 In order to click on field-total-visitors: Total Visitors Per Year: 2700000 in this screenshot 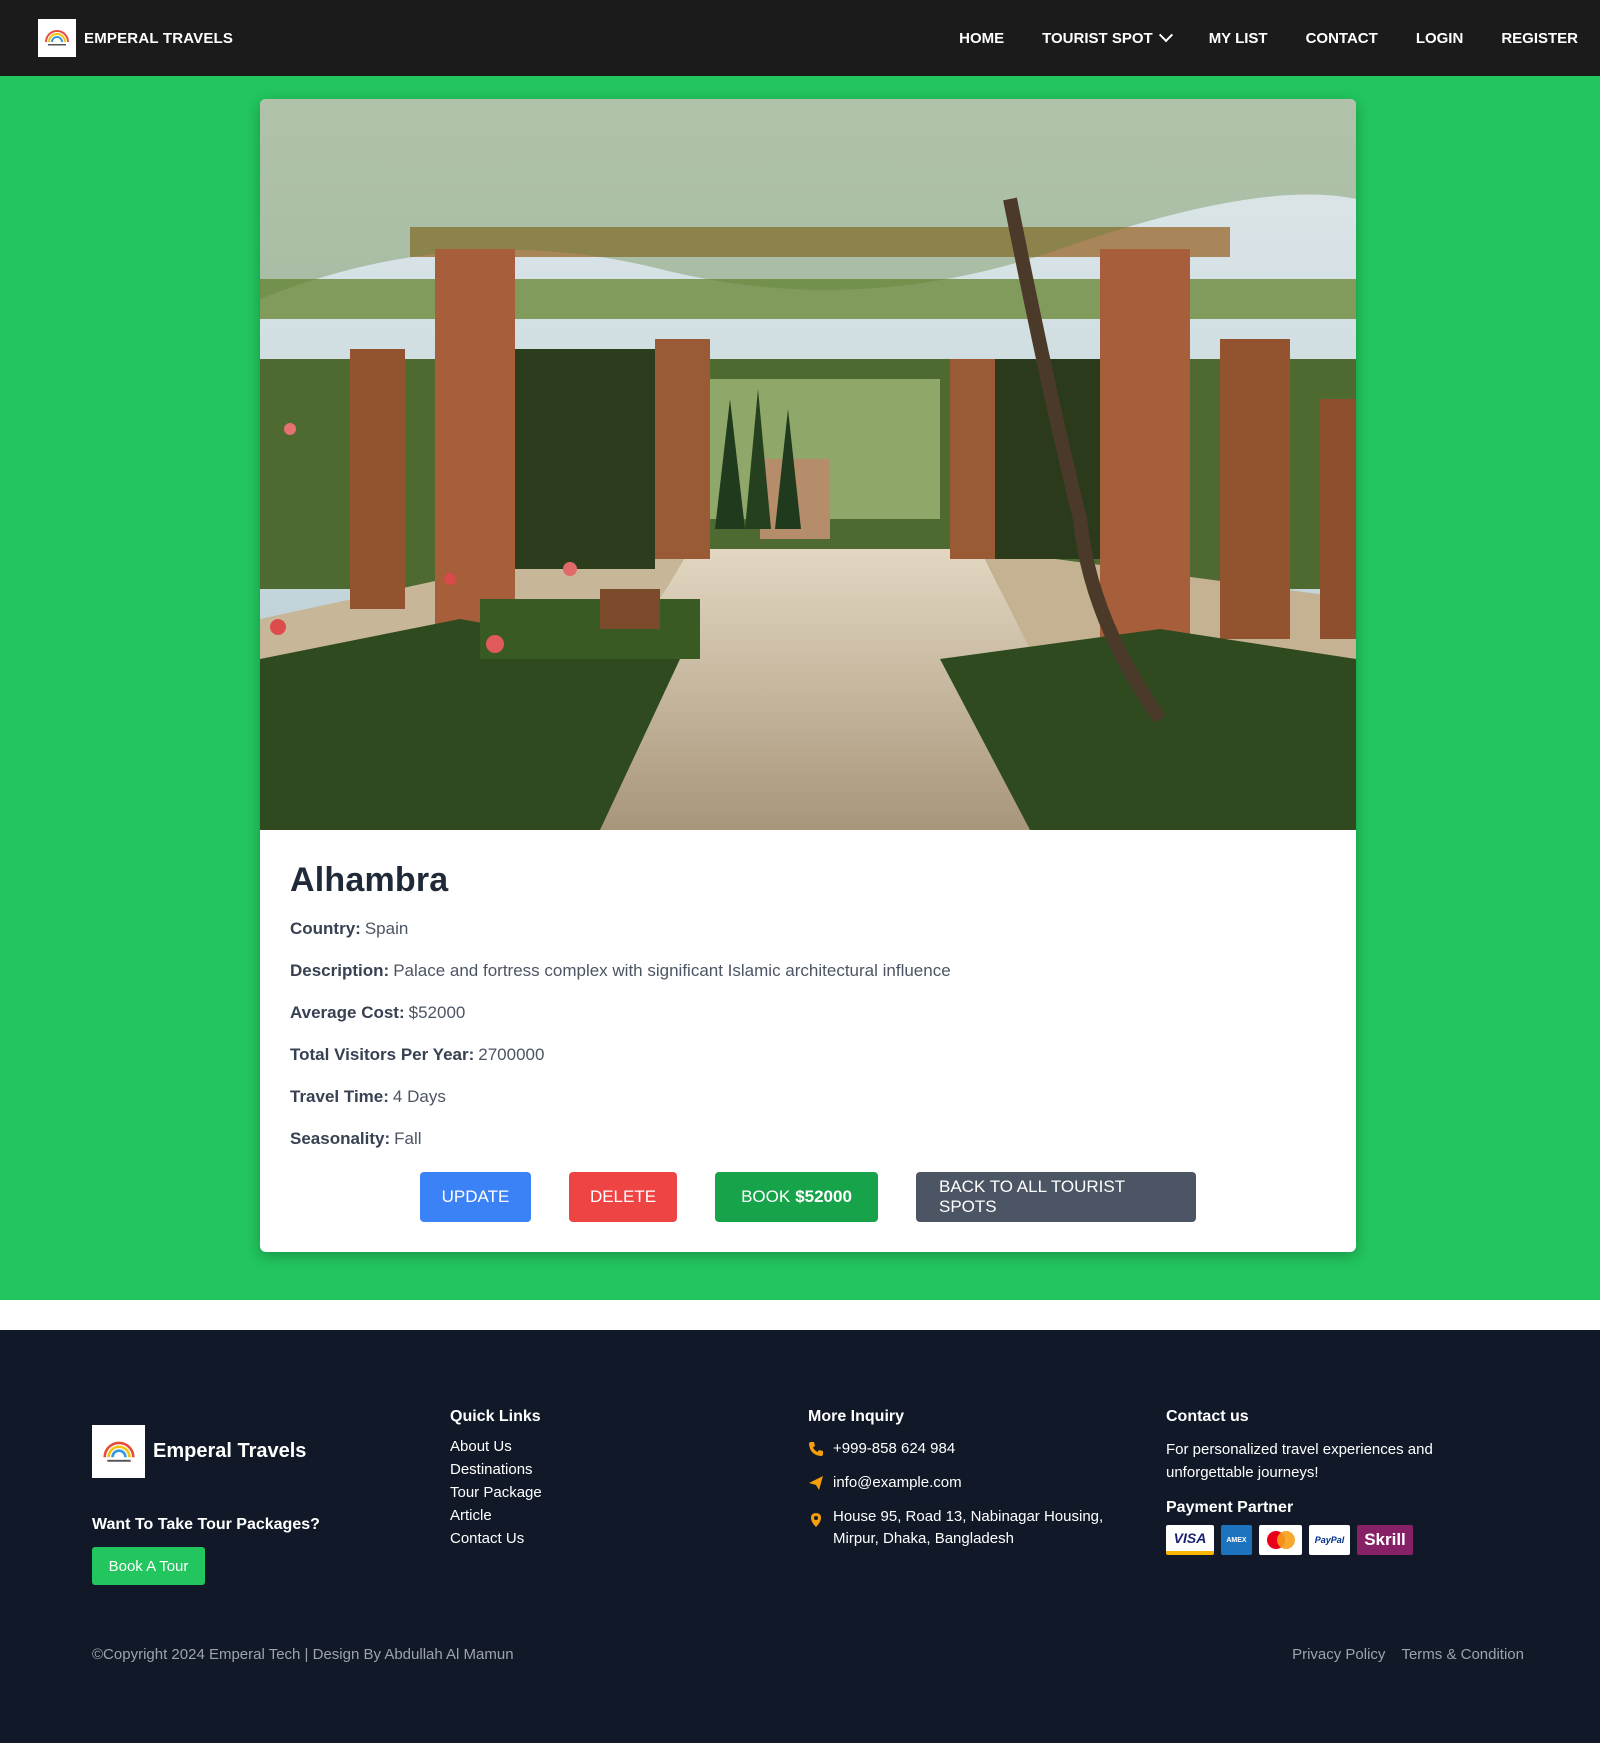, I will do `click(810, 1054)`.